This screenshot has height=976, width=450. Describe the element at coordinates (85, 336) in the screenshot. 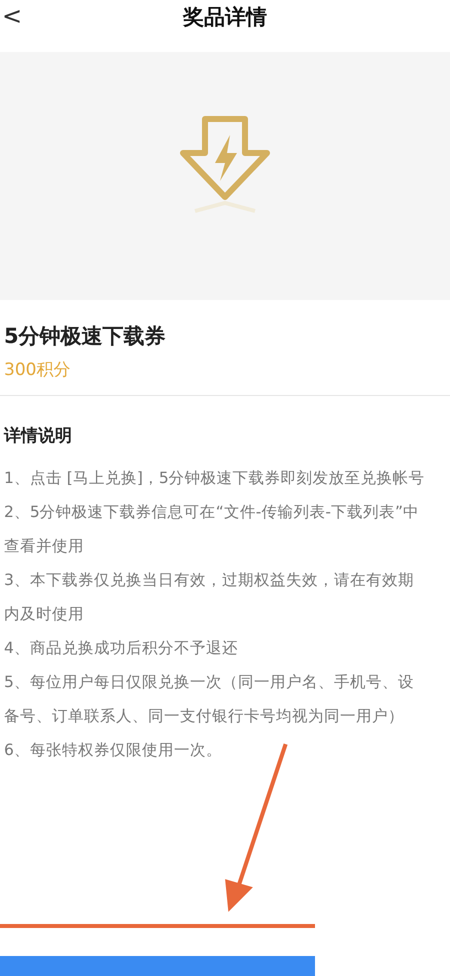

I see `prize-name: 5分钟极速下载券` at that location.